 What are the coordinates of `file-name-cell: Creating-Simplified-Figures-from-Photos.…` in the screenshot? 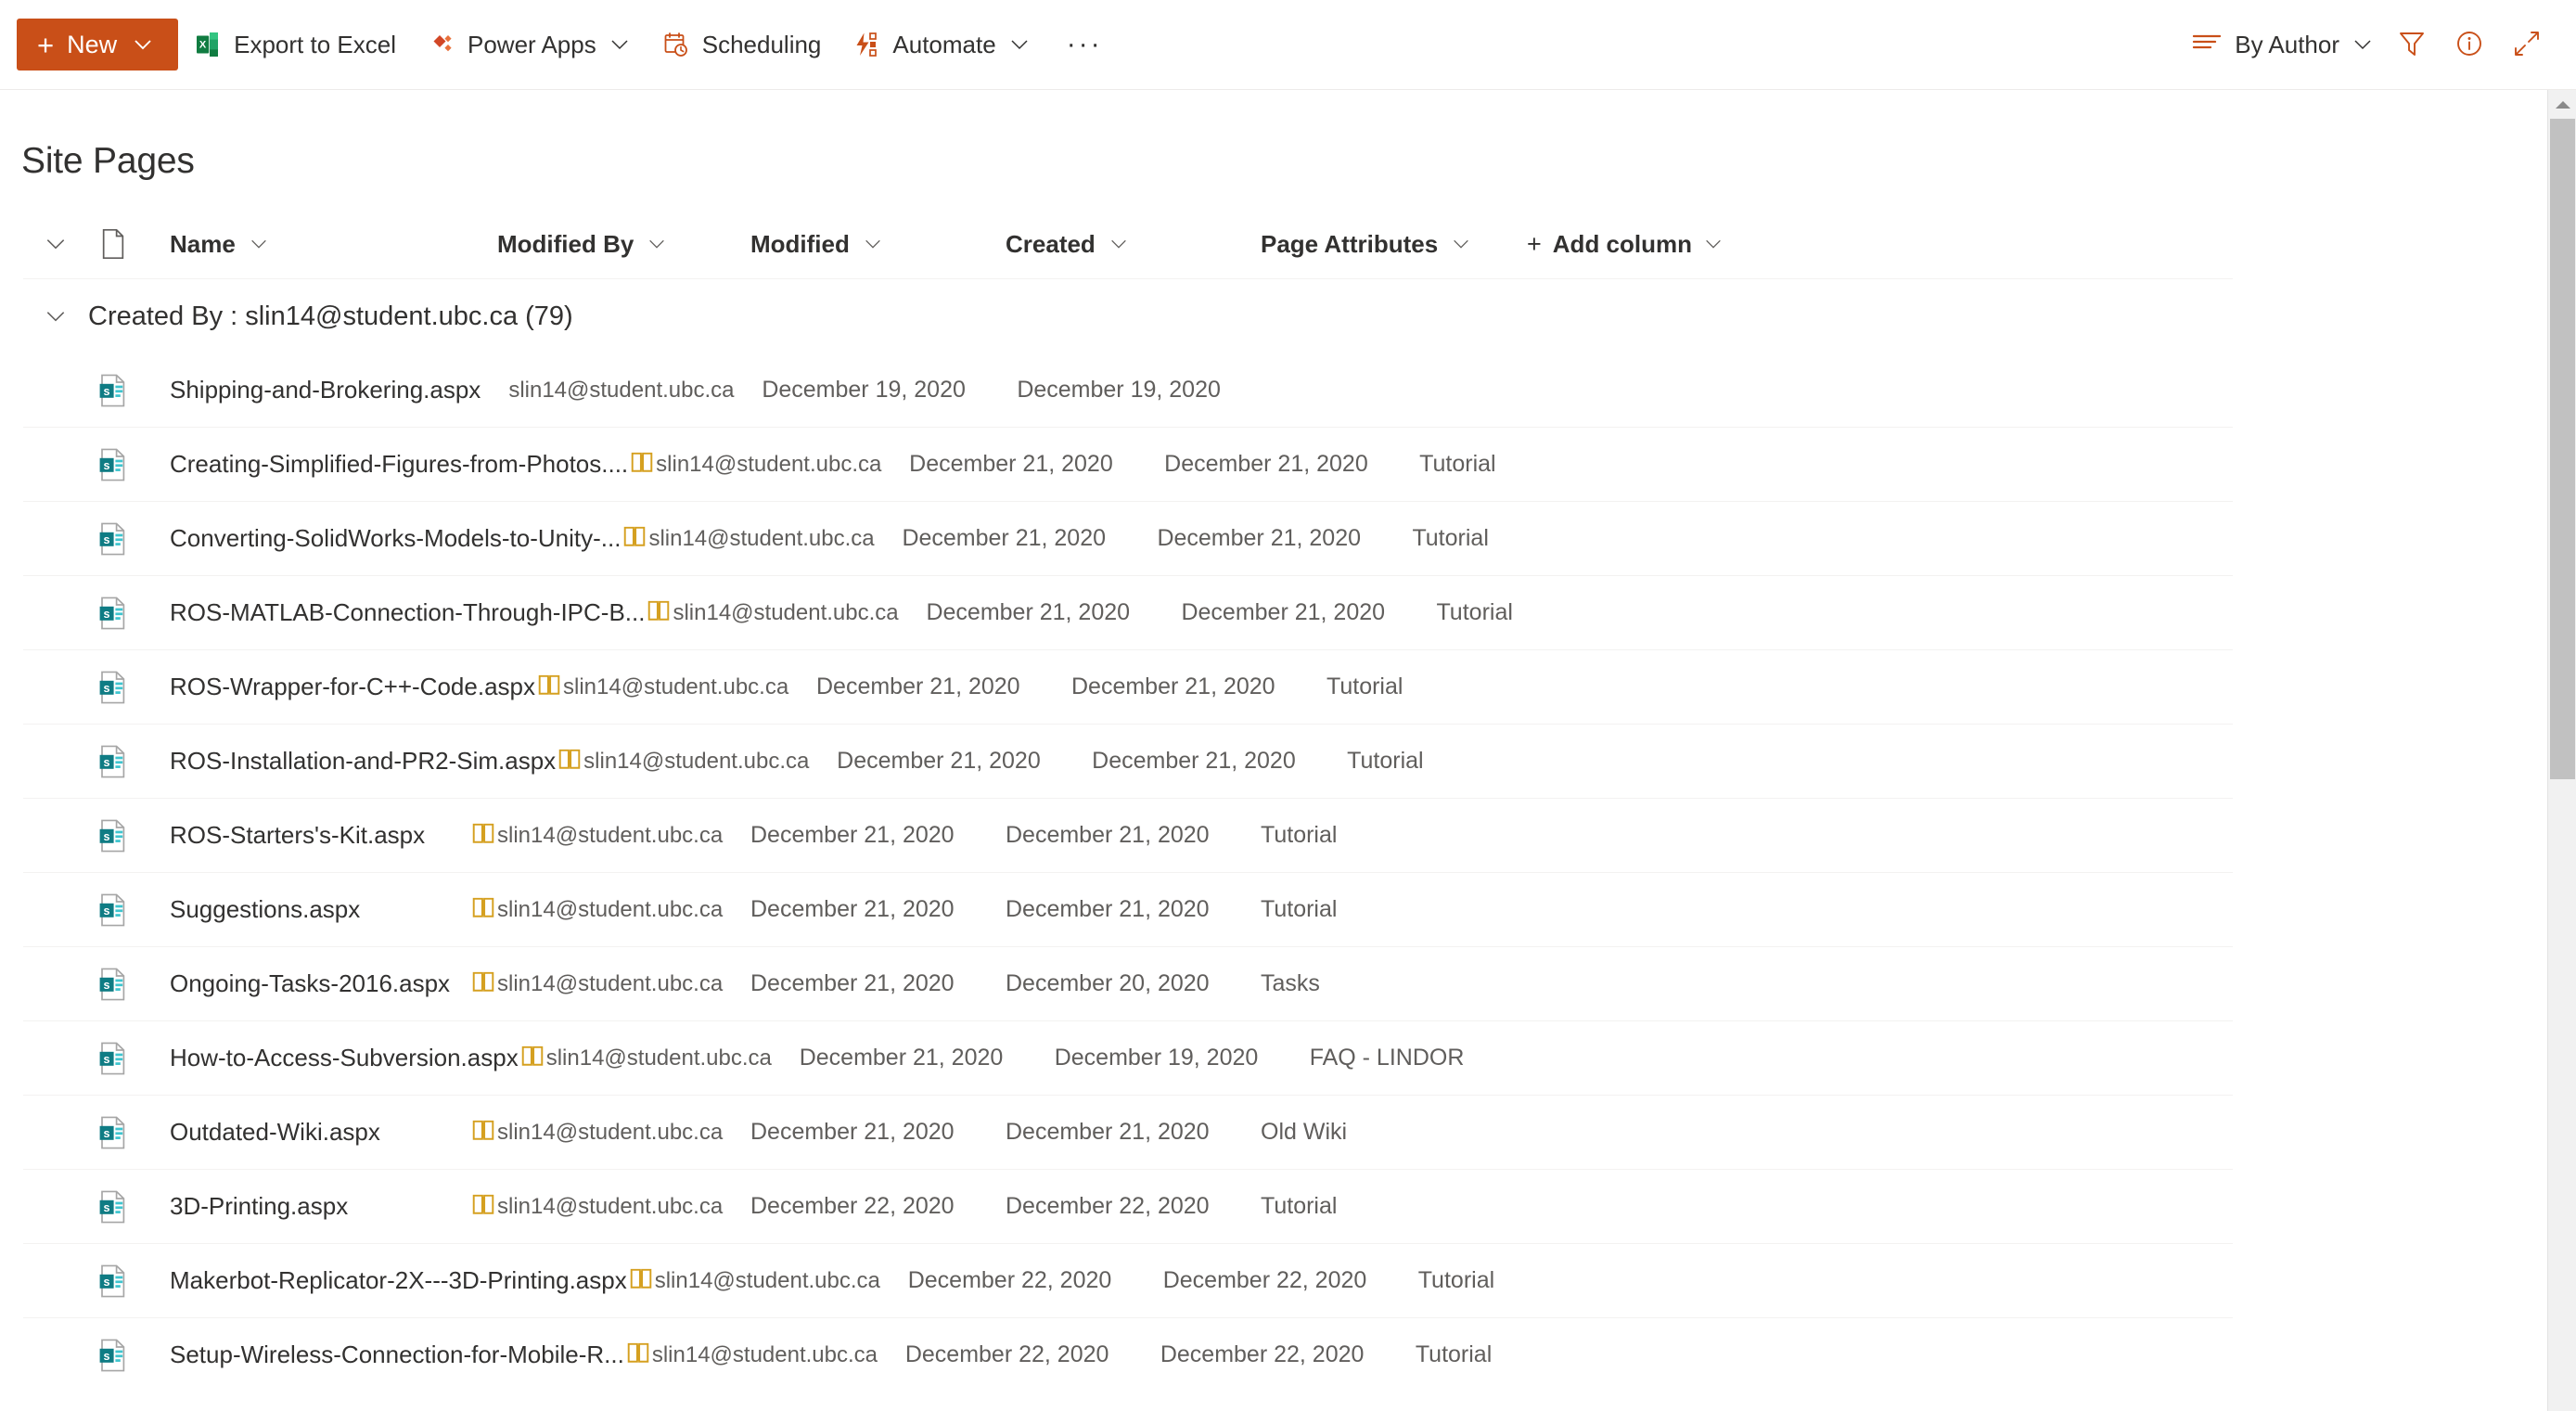 It's located at (399, 465).